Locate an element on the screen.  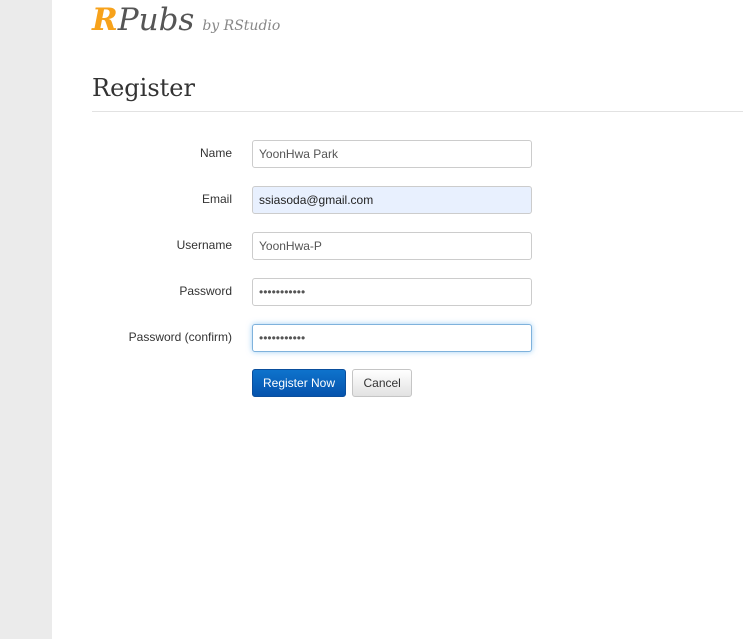
form-row-password-confirm: Password (confirm) is located at coordinates (392, 338).